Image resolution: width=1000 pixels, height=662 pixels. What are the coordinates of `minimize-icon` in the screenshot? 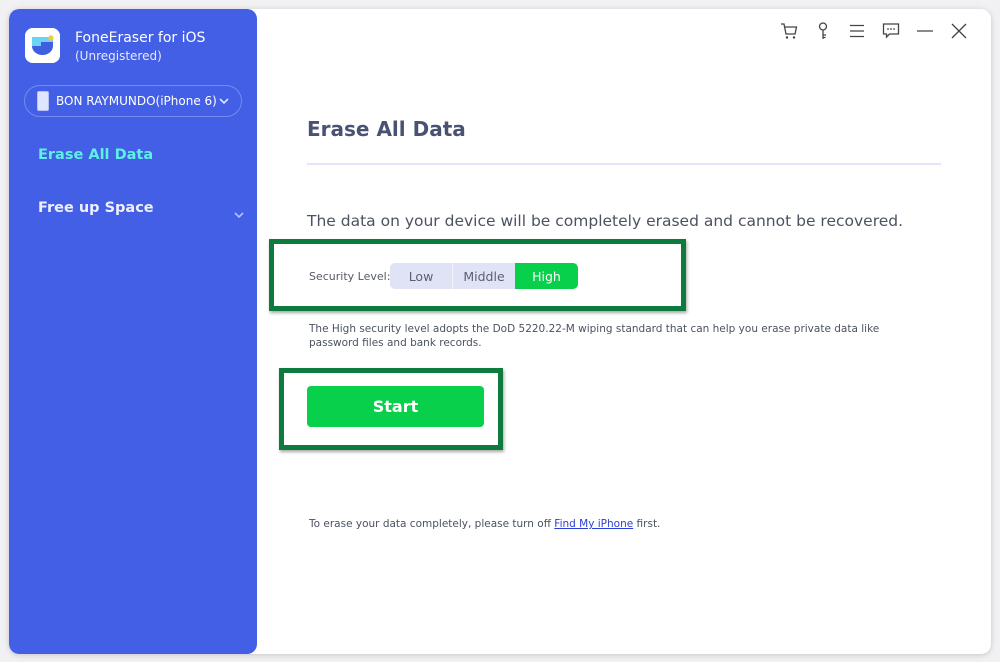 It's located at (925, 31).